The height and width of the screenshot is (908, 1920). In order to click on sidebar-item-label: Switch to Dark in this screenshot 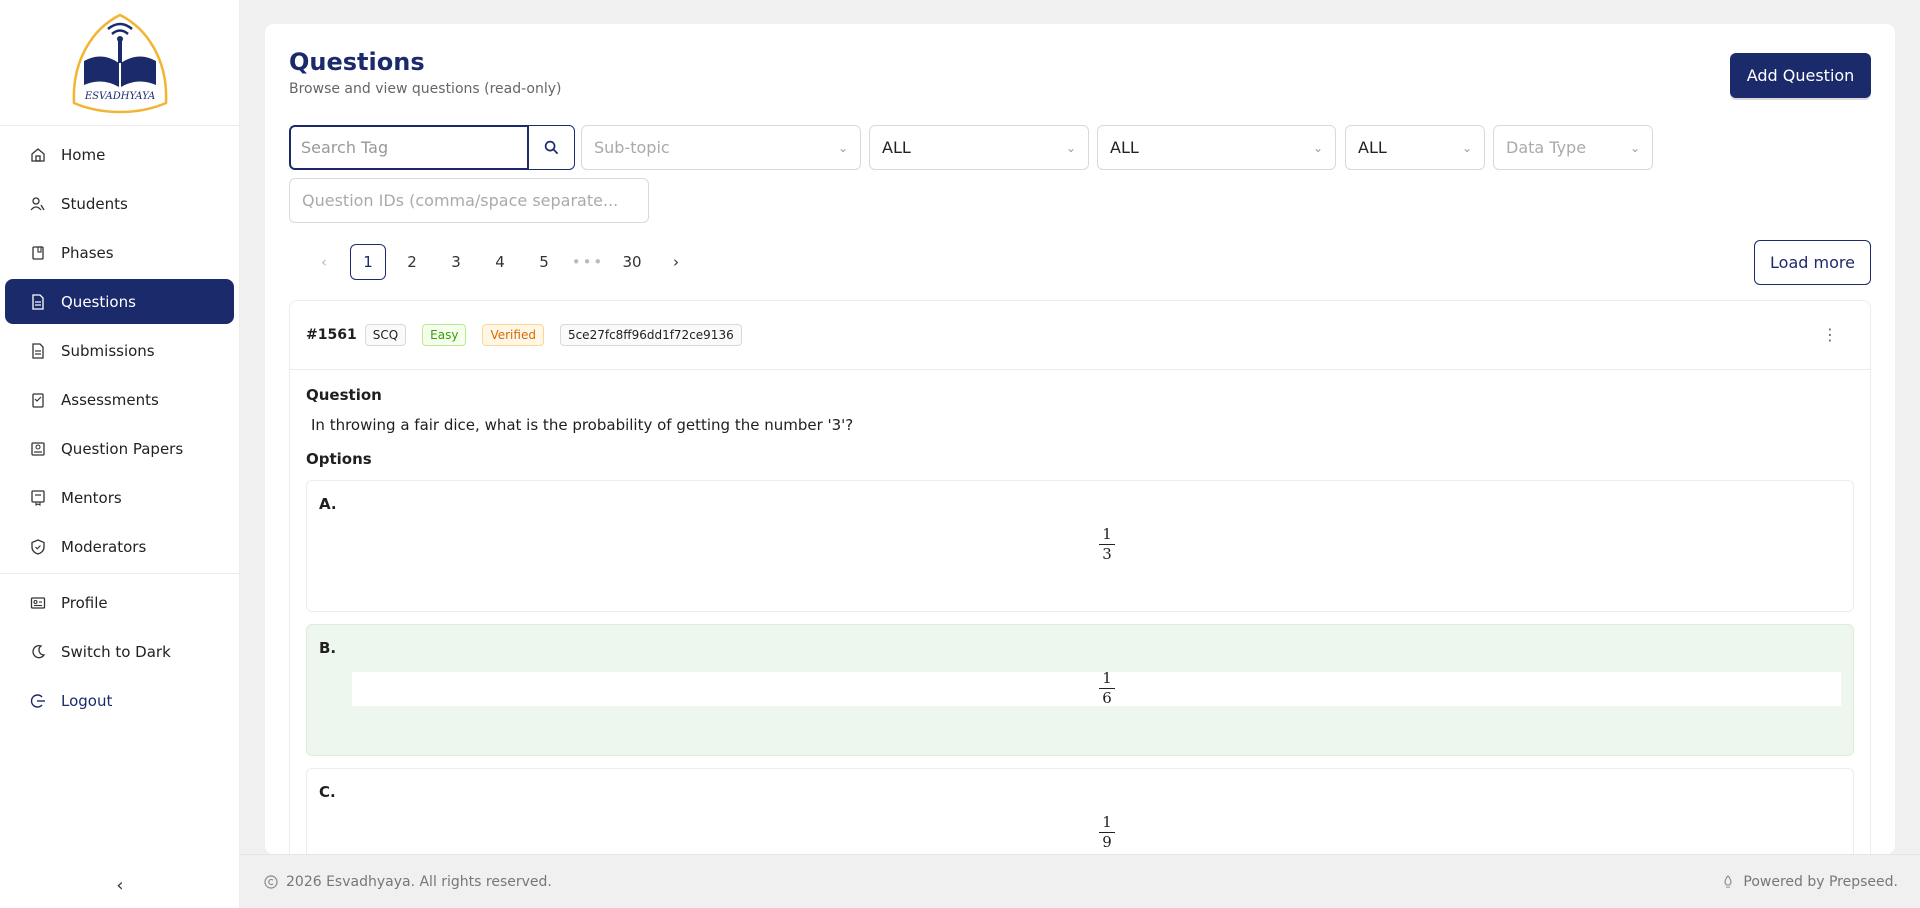, I will do `click(116, 651)`.